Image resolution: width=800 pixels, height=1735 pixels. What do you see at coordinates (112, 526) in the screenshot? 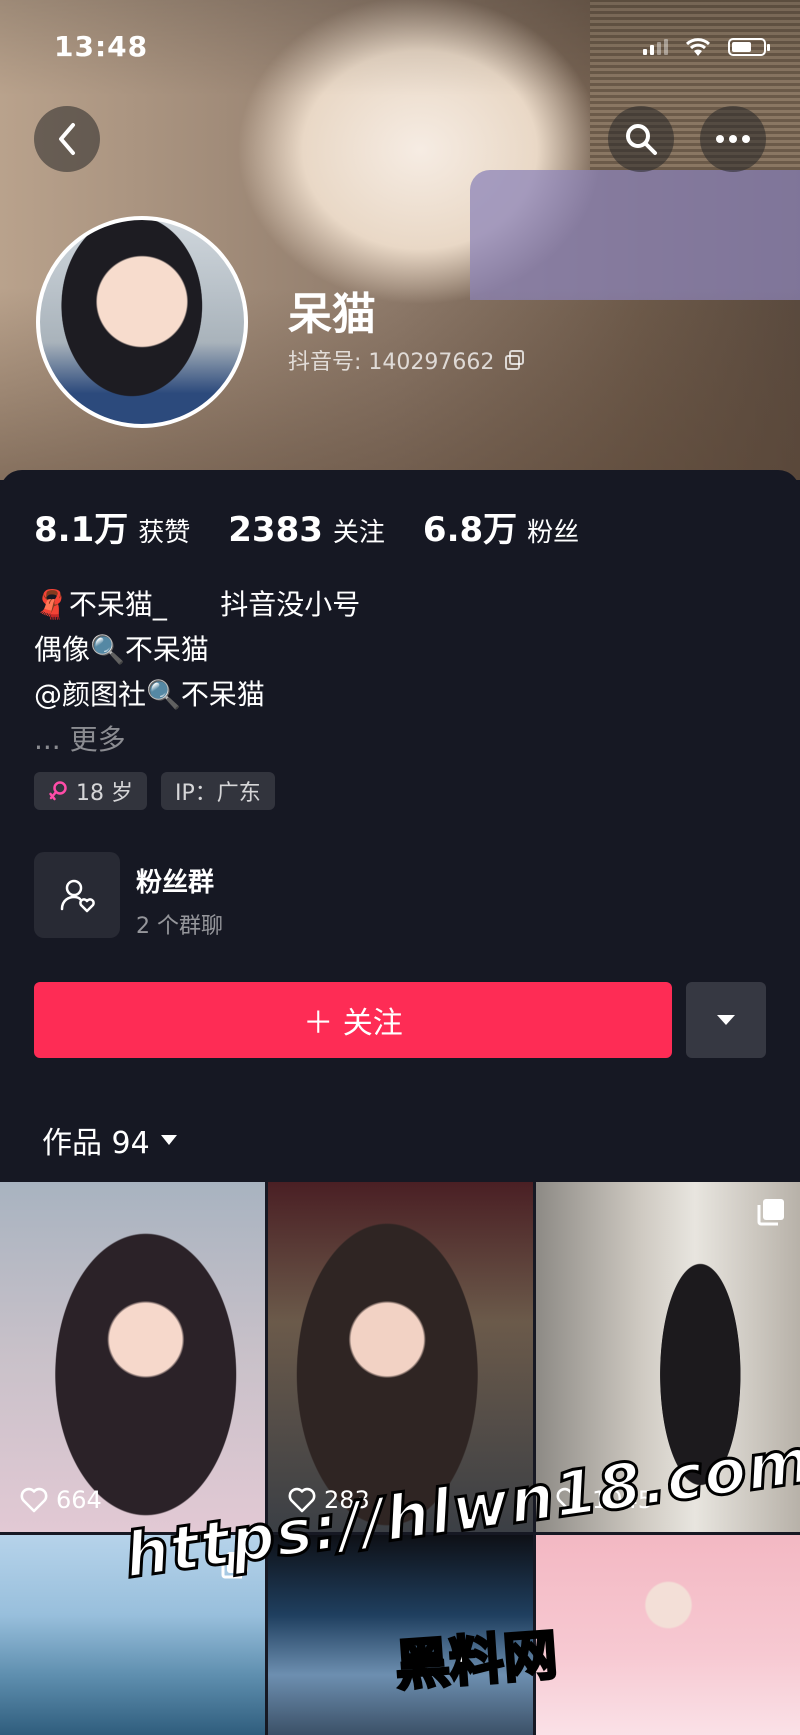
I see `stat-likes: 8.1万 获赞` at bounding box center [112, 526].